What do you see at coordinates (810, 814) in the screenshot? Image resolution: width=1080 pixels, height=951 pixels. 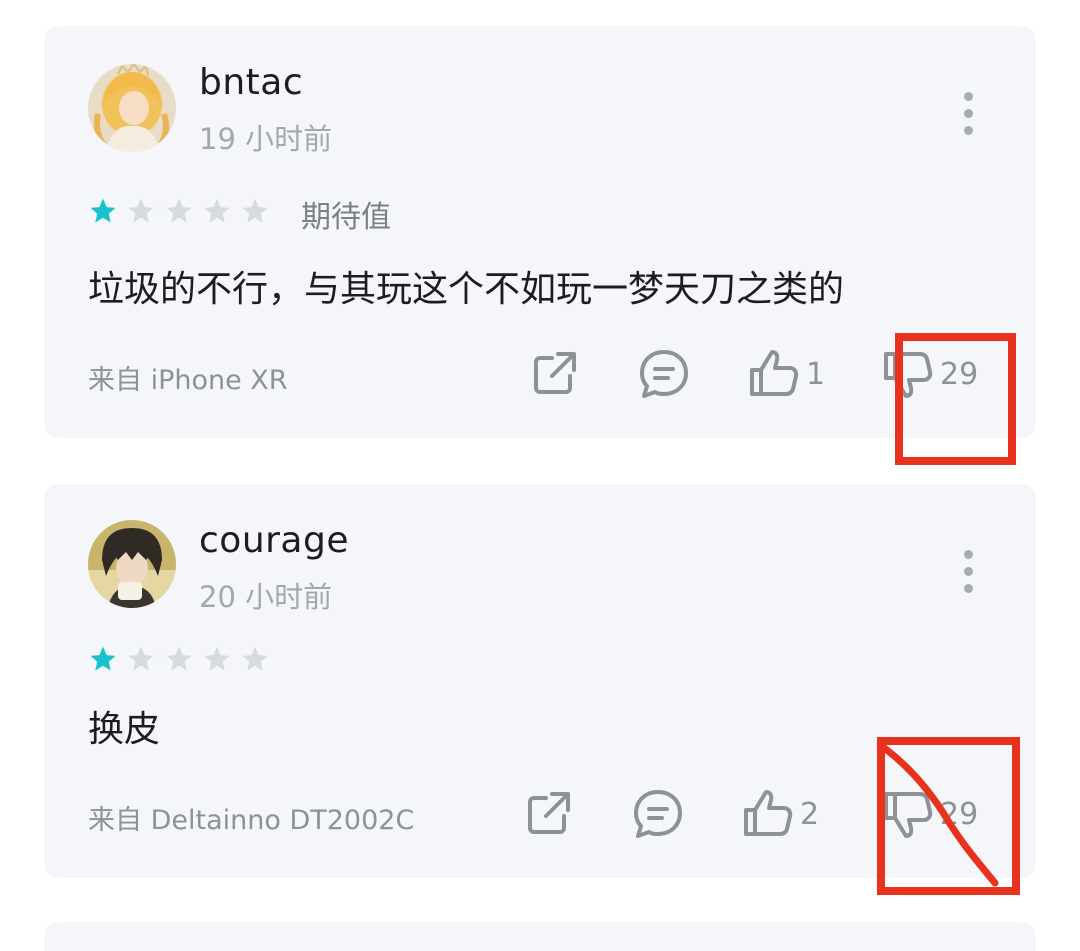 I see `like-count: 2` at bounding box center [810, 814].